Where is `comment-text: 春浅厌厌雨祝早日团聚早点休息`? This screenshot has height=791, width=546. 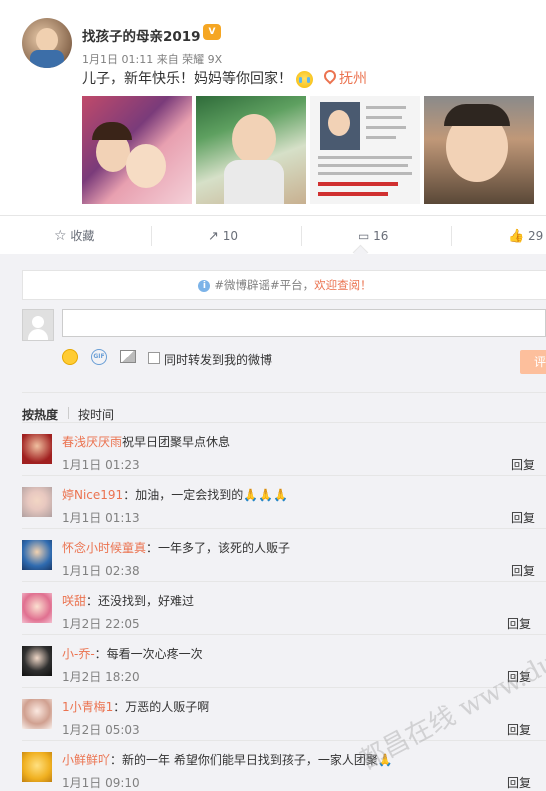
comment-text: 春浅厌厌雨祝早日团聚早点休息 is located at coordinates (146, 441).